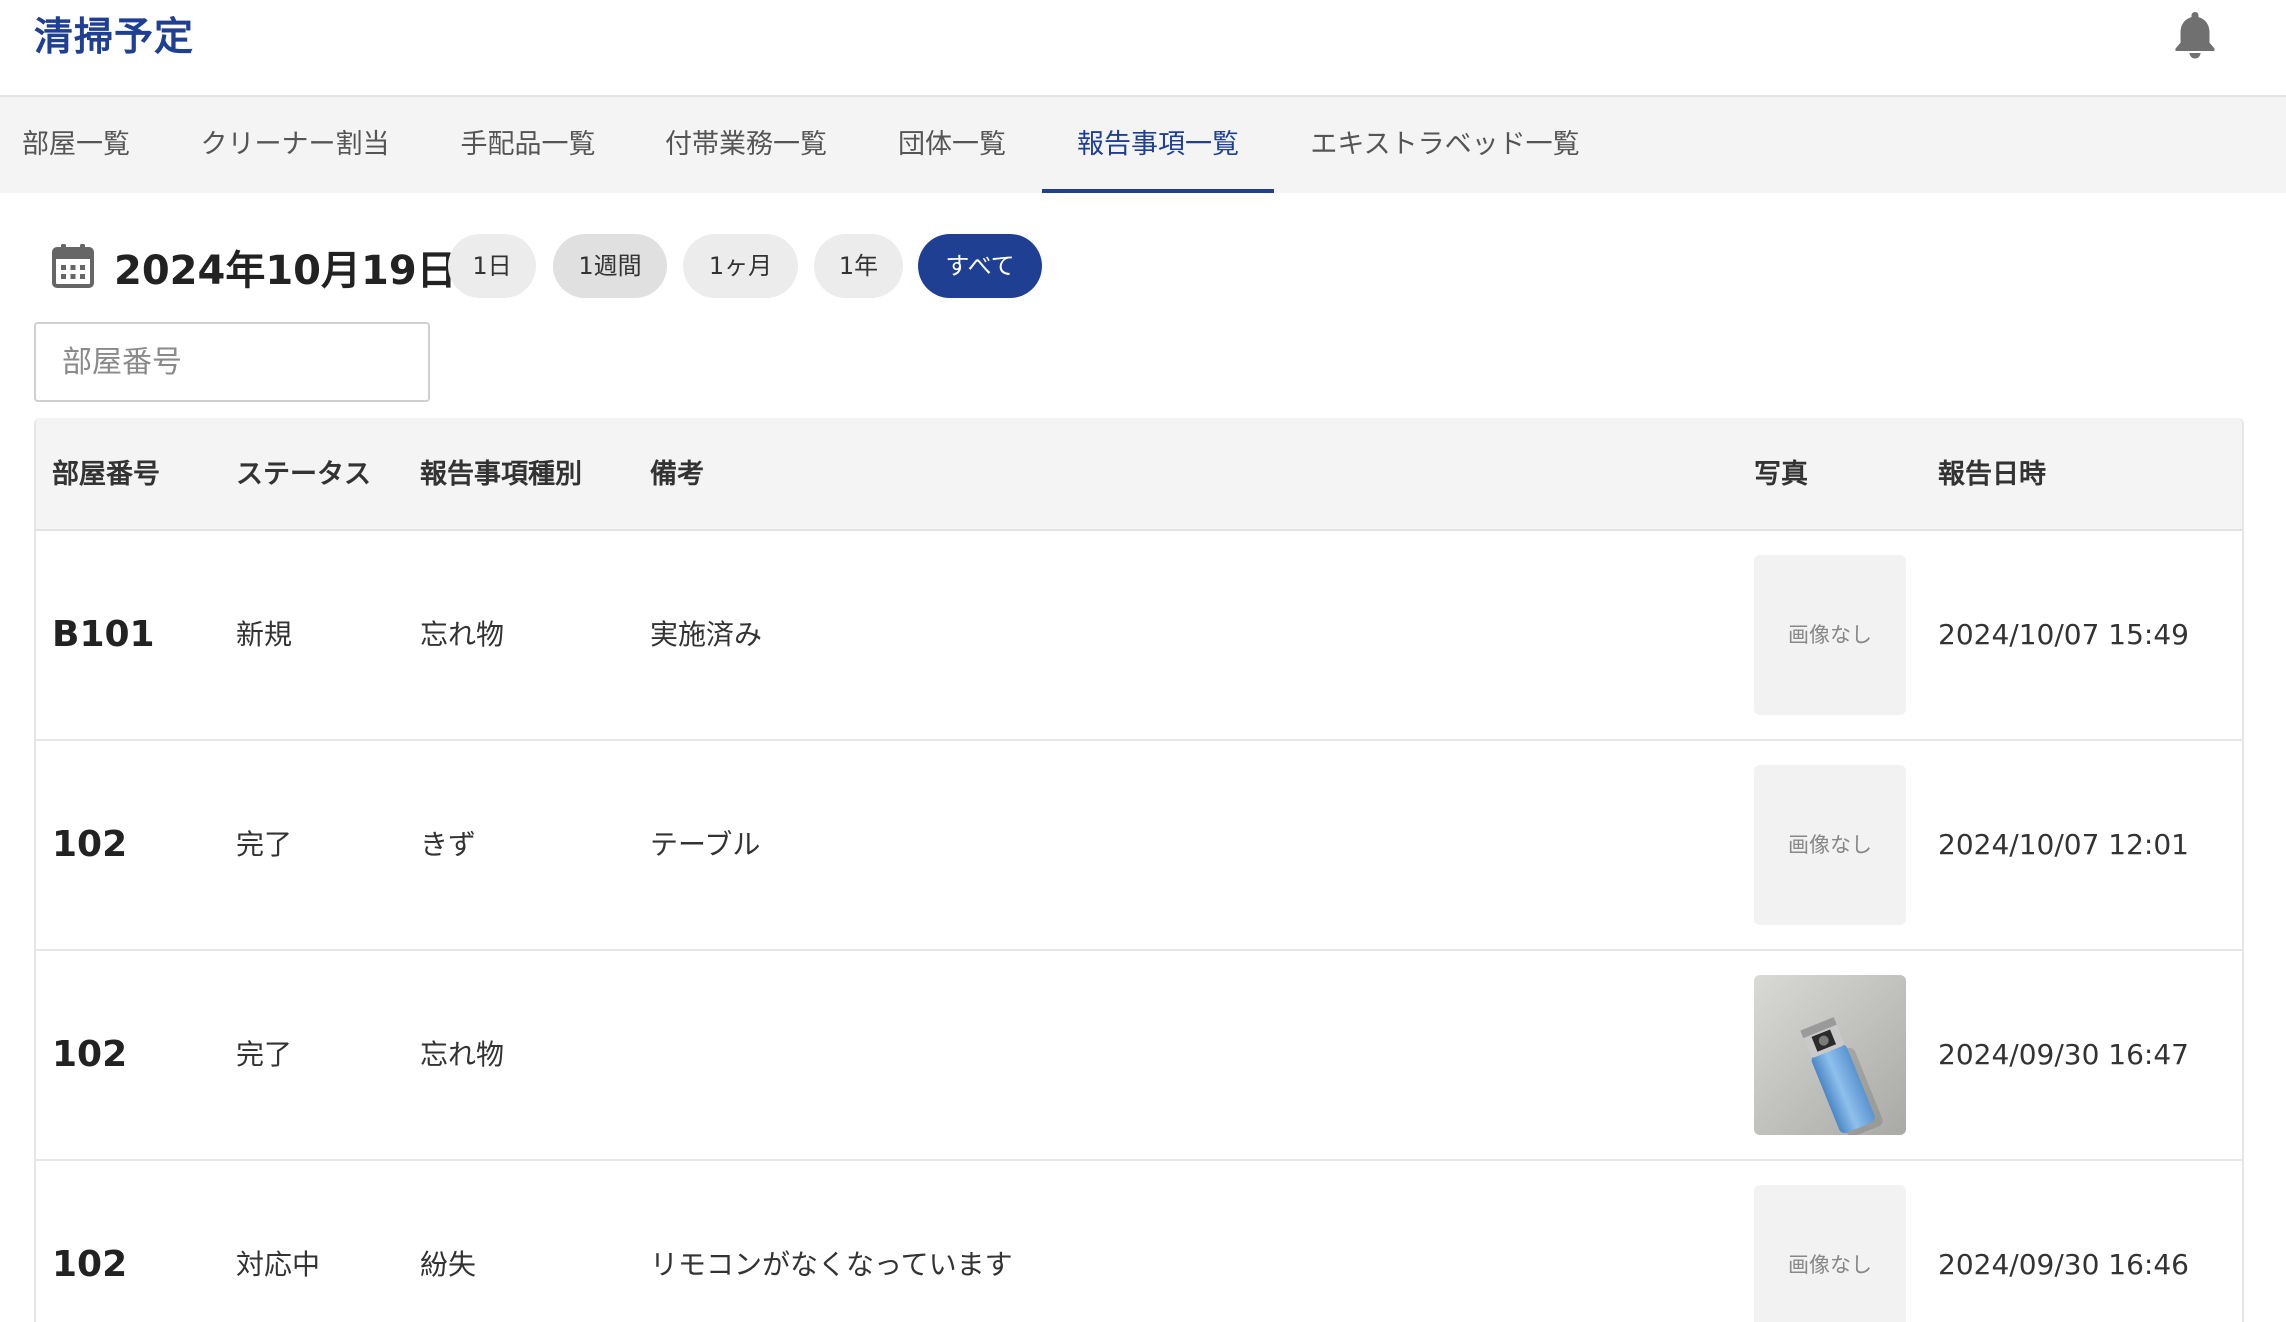  I want to click on room-number: B101, so click(103, 634).